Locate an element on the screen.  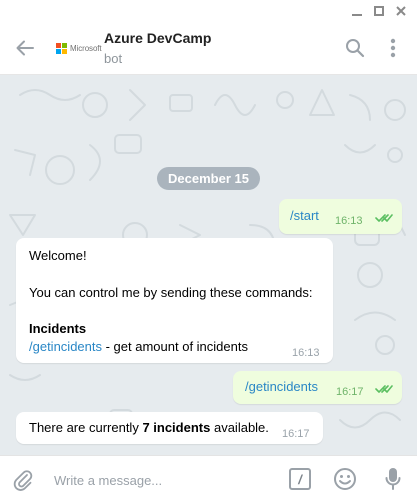
window-title-bar is located at coordinates (208, 11).